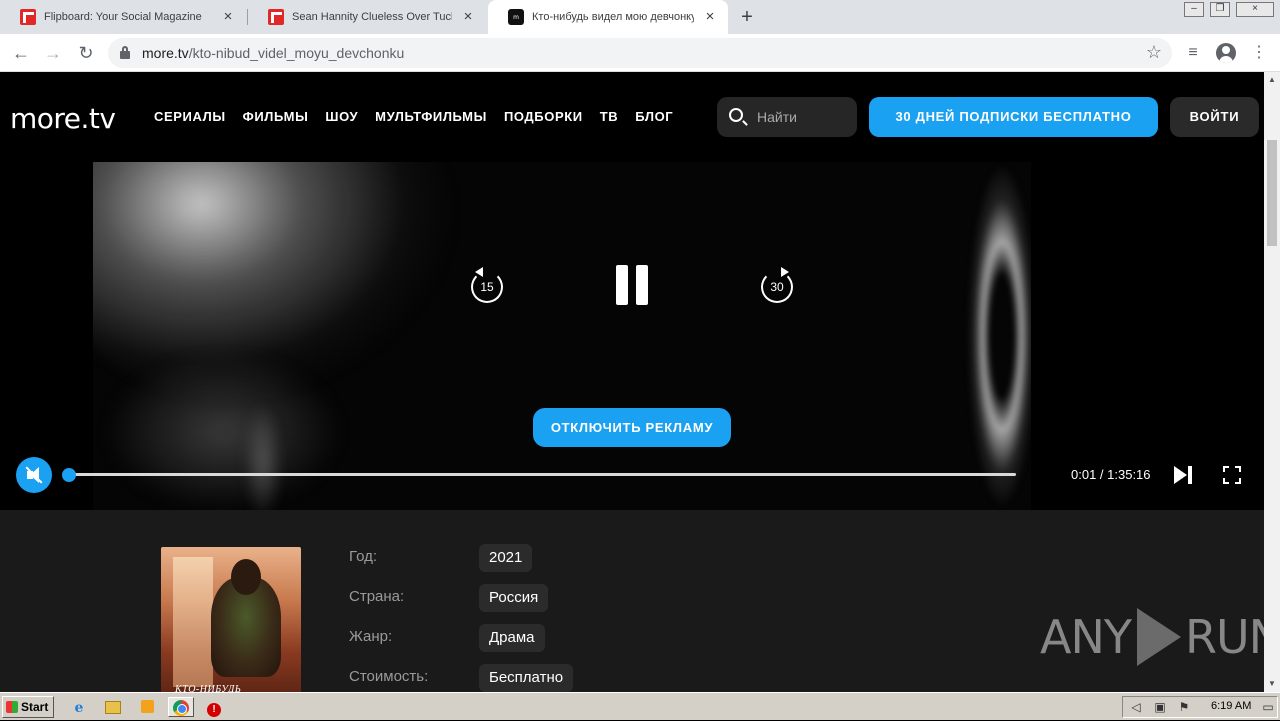 The height and width of the screenshot is (721, 1280). I want to click on movie-poster: КТО-НИБУДЬ, so click(231, 619).